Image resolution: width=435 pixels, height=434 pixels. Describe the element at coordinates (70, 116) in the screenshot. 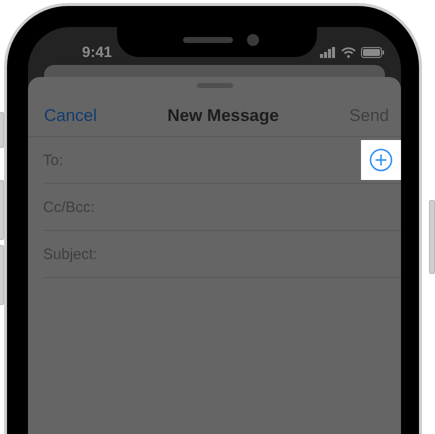

I see `cancel-button: Cancel` at that location.